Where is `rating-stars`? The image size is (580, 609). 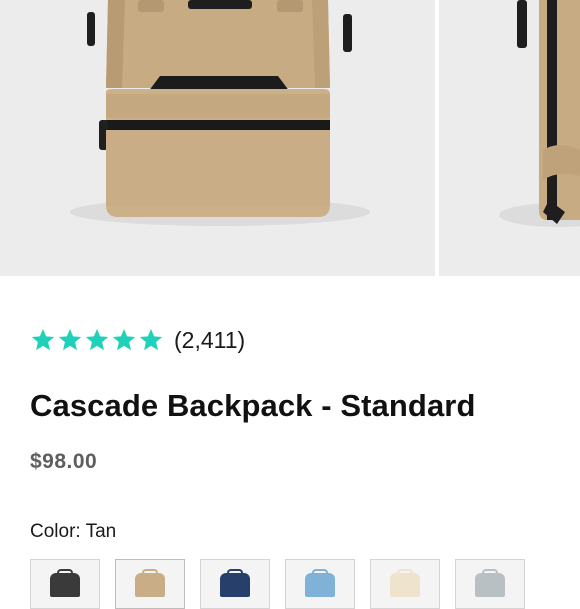
rating-stars is located at coordinates (97, 340).